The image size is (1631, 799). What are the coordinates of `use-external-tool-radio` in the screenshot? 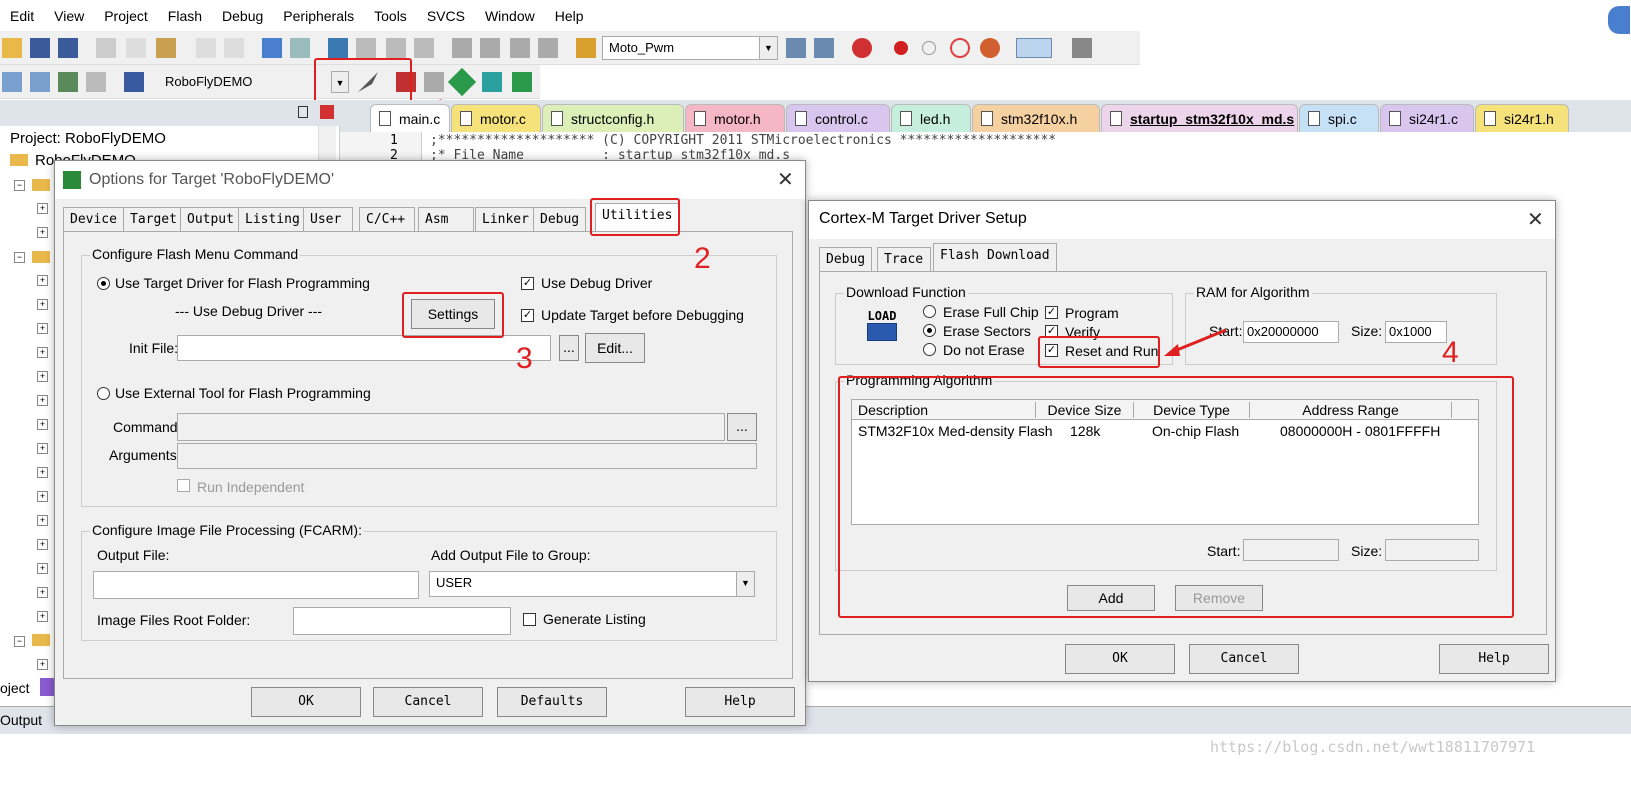 It's located at (103, 393).